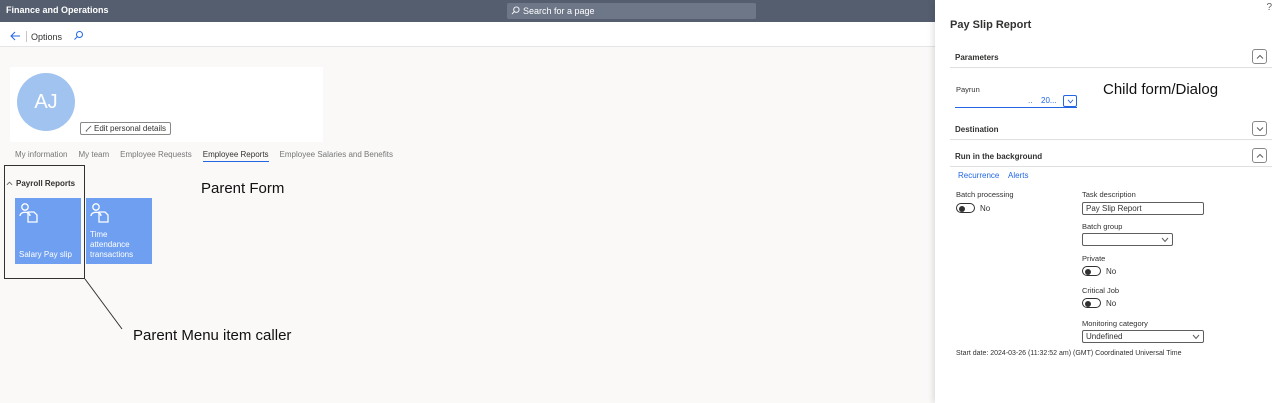 The width and height of the screenshot is (1280, 403). I want to click on avatar: AJ, so click(46, 102).